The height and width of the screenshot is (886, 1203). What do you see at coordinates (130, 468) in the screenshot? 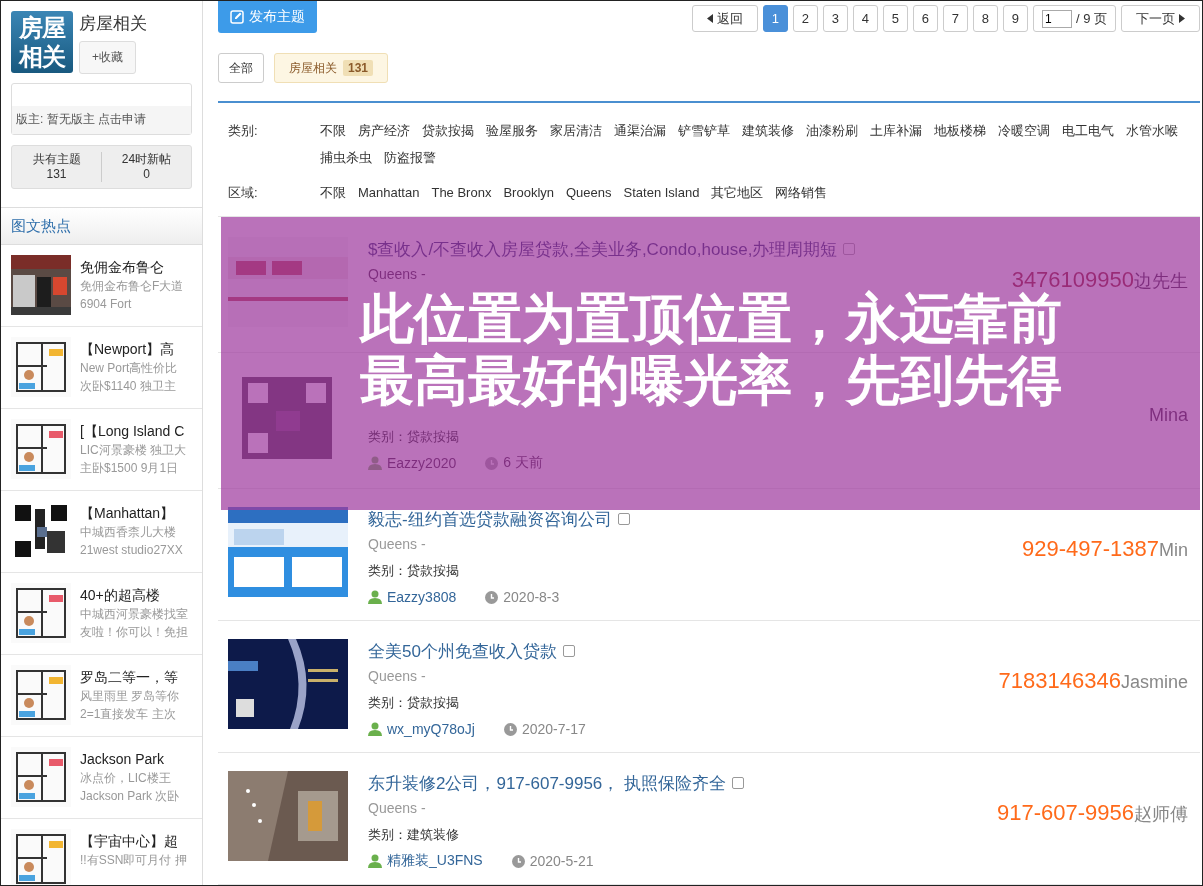
I see `hot-item-excerpt: 主卧$1500 9月1日` at bounding box center [130, 468].